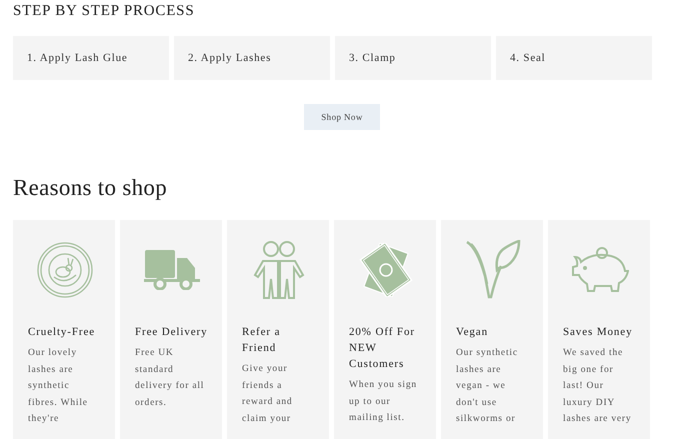 The image size is (690, 439). I want to click on step-card: 1. Apply Lash Glue, so click(91, 58).